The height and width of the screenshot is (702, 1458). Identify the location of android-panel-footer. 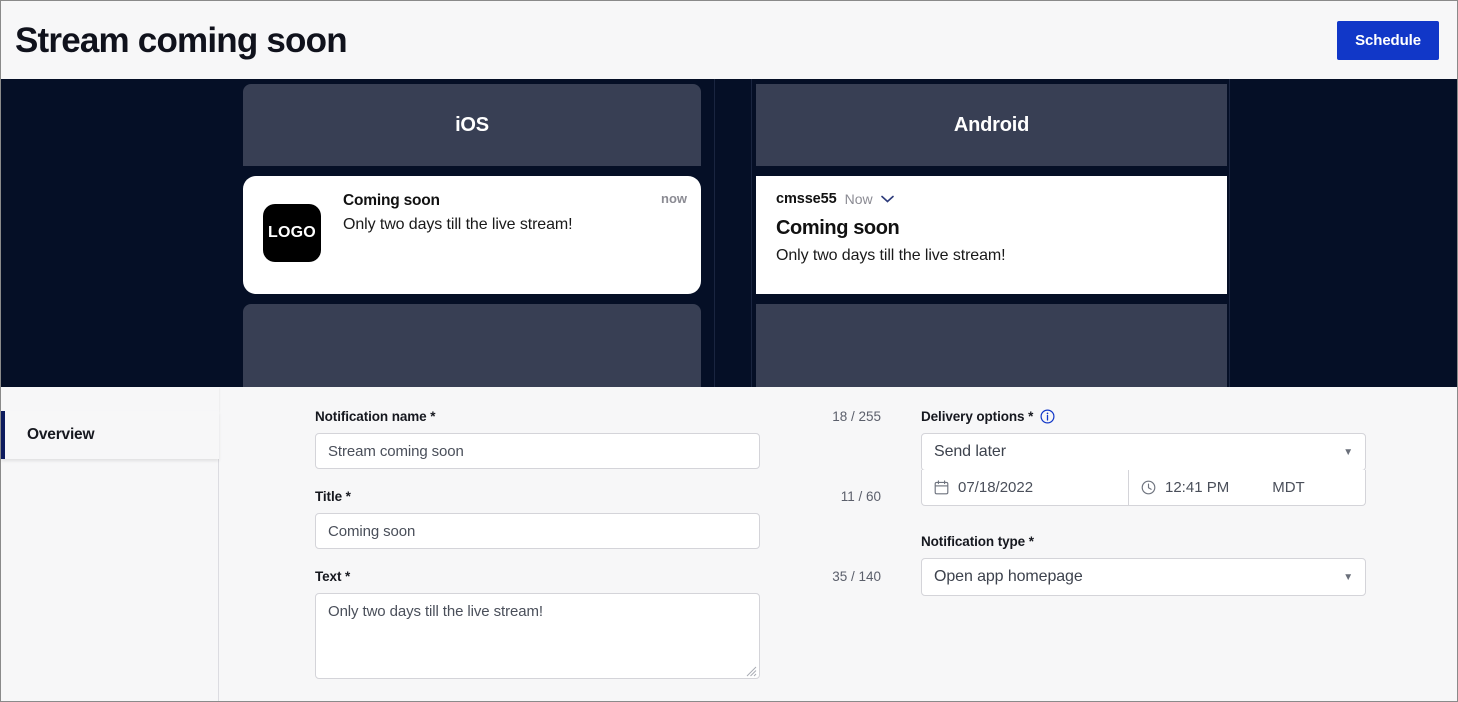
(991, 345).